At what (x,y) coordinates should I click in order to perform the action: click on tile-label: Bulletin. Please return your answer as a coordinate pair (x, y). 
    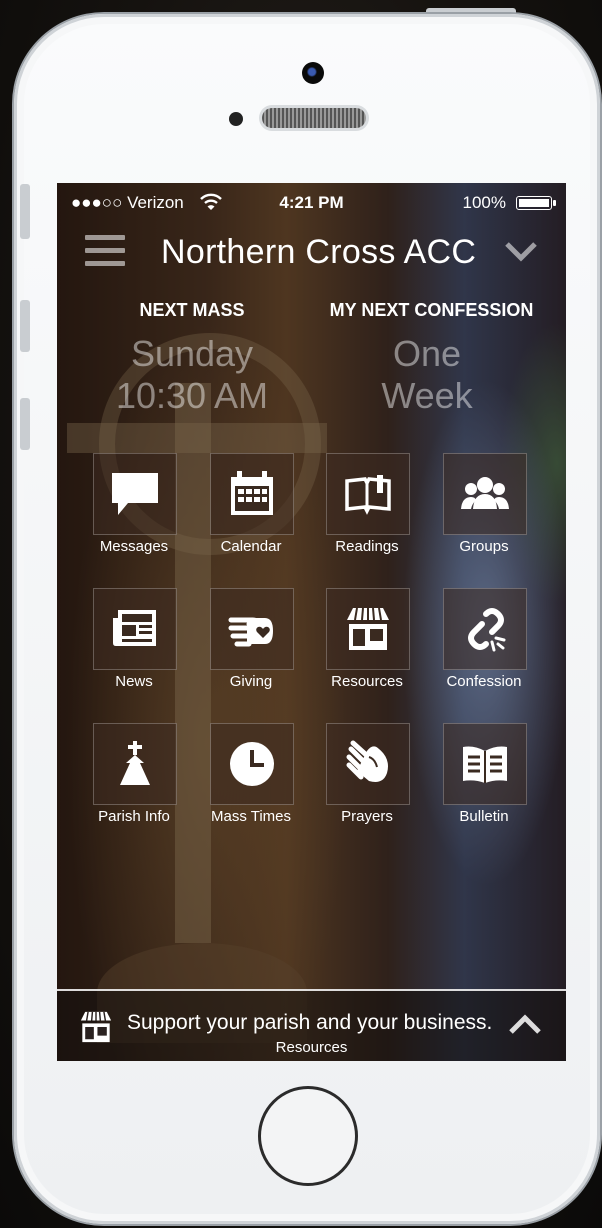
    Looking at the image, I should click on (484, 816).